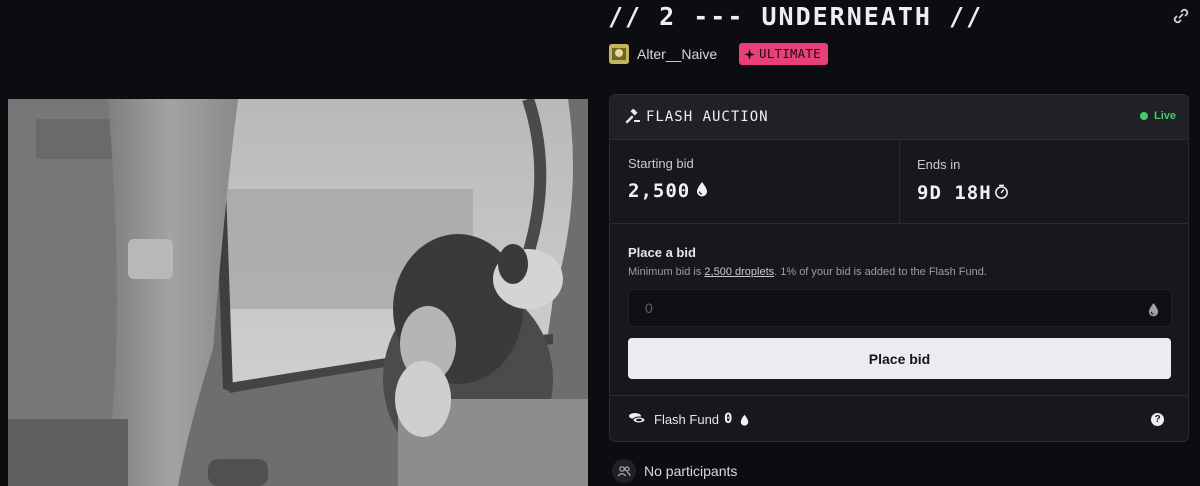  What do you see at coordinates (707, 117) in the screenshot?
I see `auction-type-label: FLASH AUCTION` at bounding box center [707, 117].